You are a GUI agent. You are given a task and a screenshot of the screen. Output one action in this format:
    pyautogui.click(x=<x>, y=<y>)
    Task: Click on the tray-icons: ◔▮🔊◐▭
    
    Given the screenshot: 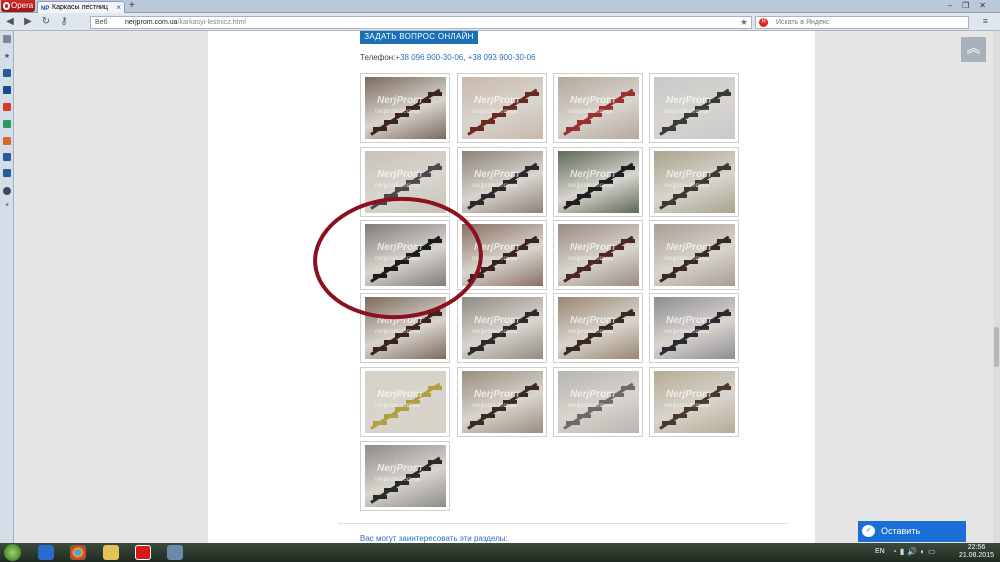 What is the action you would take?
    pyautogui.click(x=915, y=551)
    